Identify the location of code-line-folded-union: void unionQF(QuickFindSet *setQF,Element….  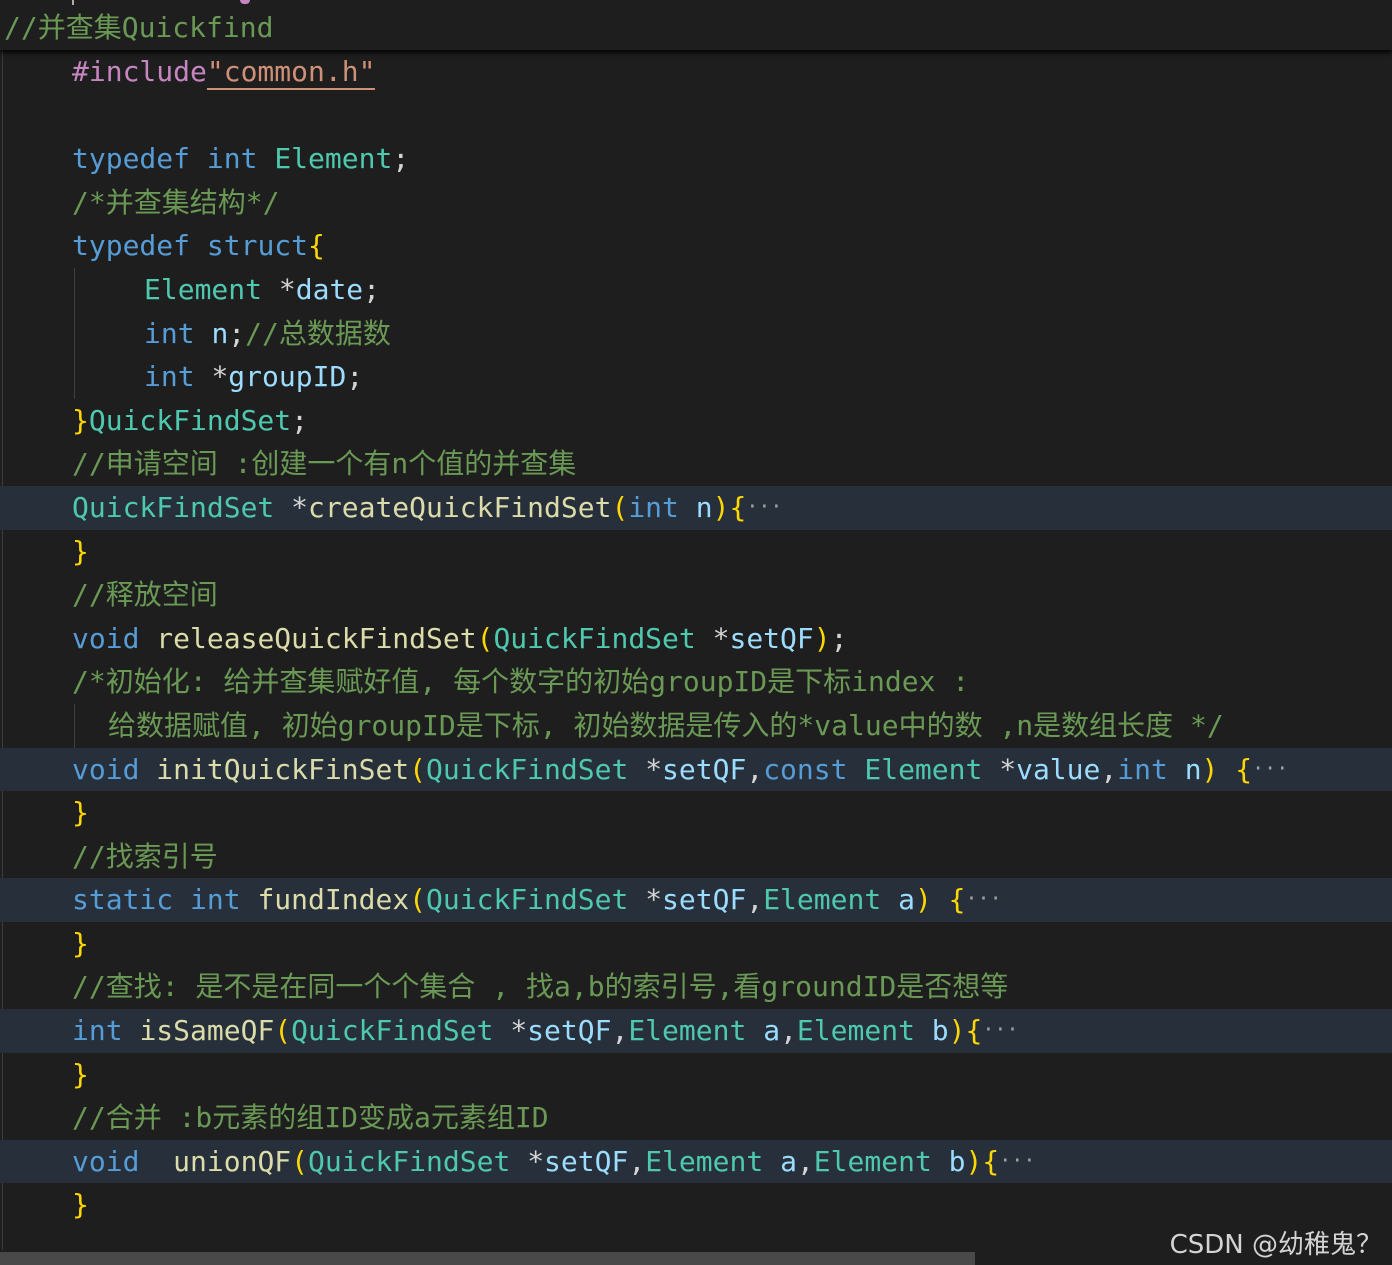
(696, 1161).